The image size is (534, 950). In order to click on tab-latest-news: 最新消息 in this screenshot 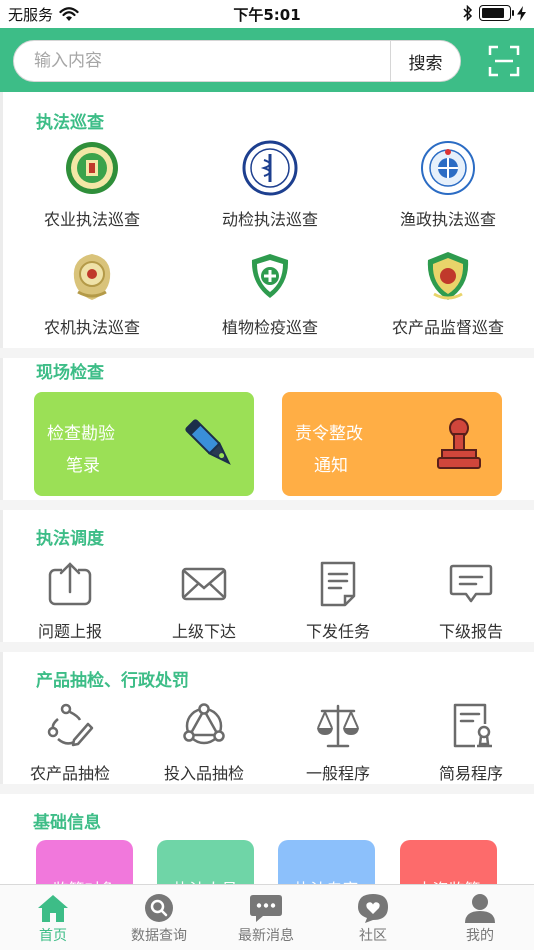, I will do `click(266, 917)`.